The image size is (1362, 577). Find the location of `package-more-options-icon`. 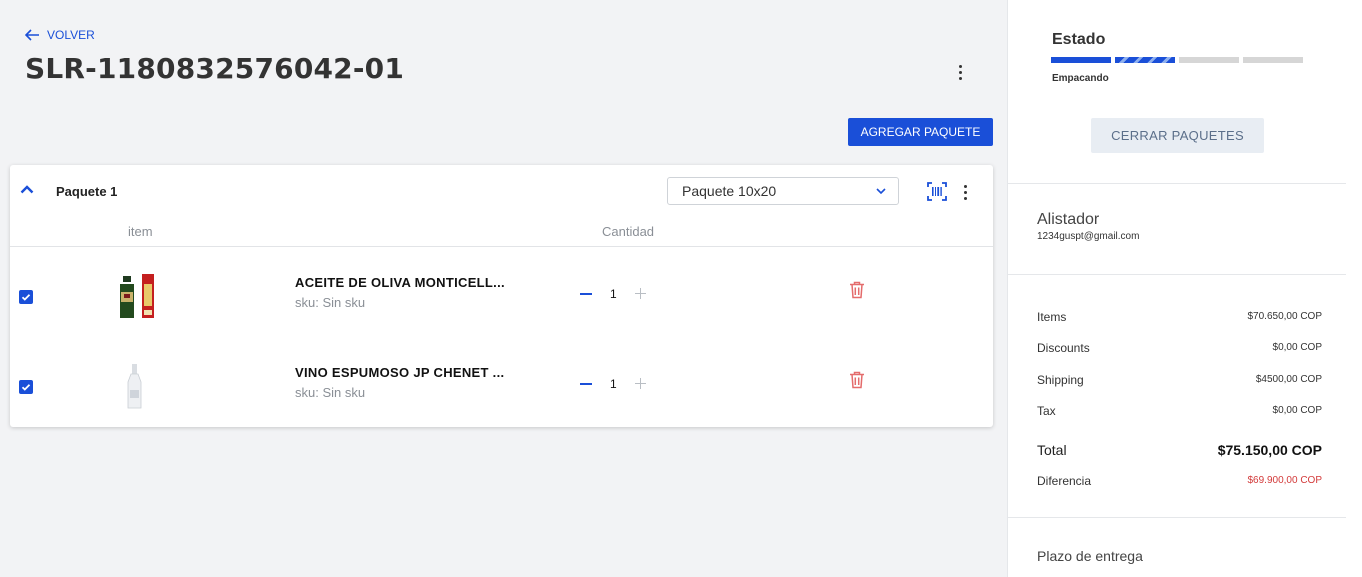

package-more-options-icon is located at coordinates (965, 192).